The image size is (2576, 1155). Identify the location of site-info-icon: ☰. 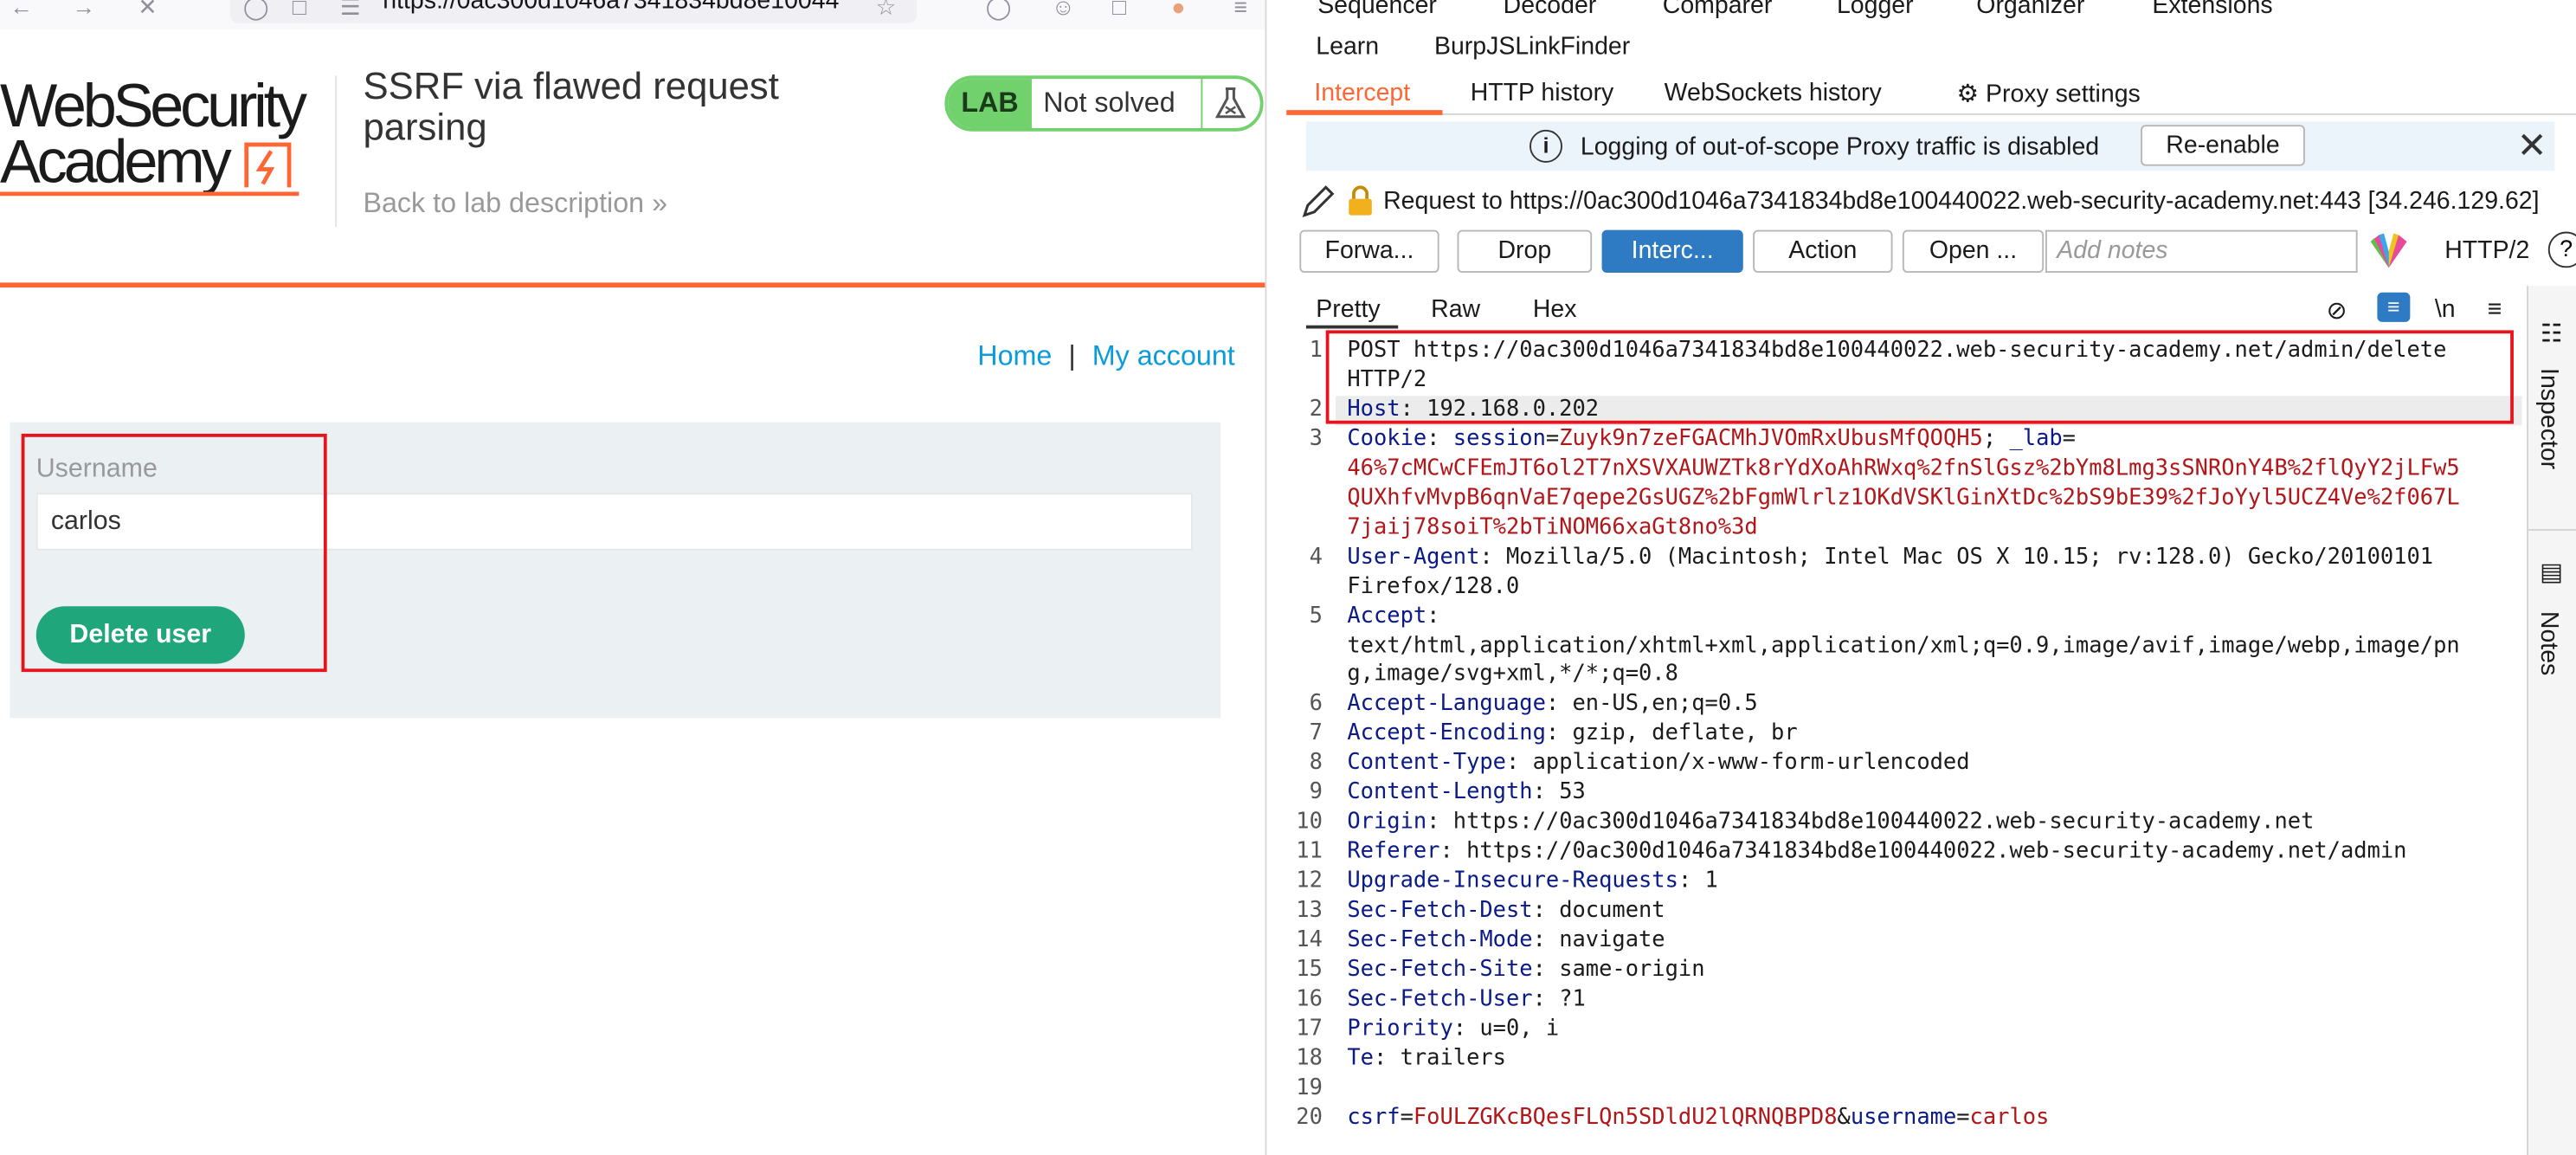
(350, 11).